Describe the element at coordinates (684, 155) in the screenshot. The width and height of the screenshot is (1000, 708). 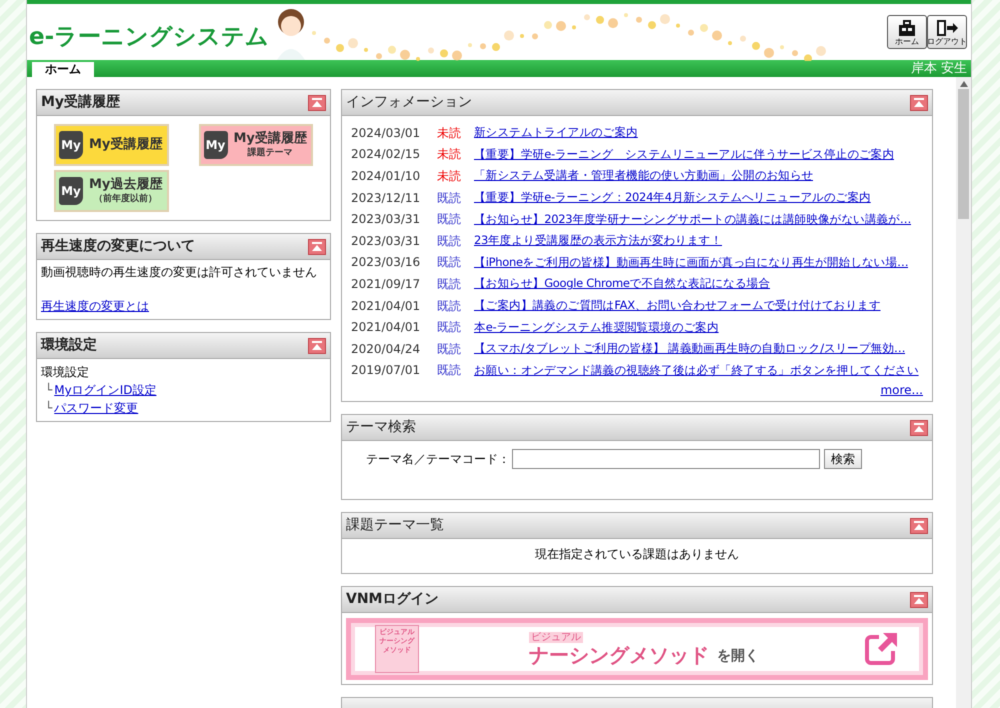
I see `info-link: 【重要】学研e-ラーニング システムリニューアルに伴うサービス停止のご案内` at that location.